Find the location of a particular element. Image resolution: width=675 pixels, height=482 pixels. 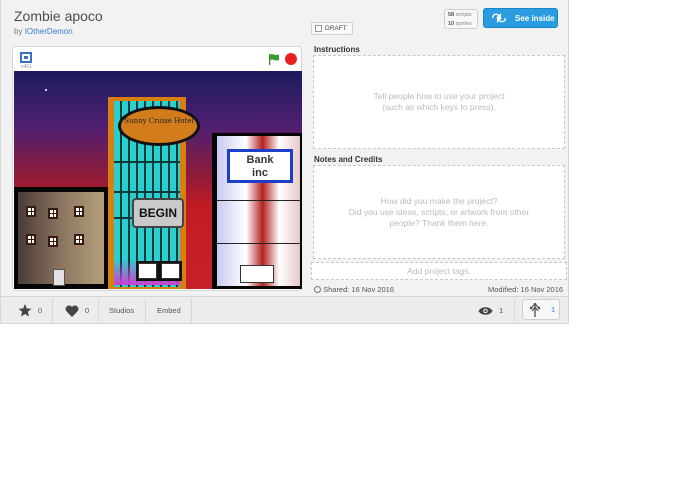

instructions-placeholder-1: Tell people how to use your project is located at coordinates (439, 96).